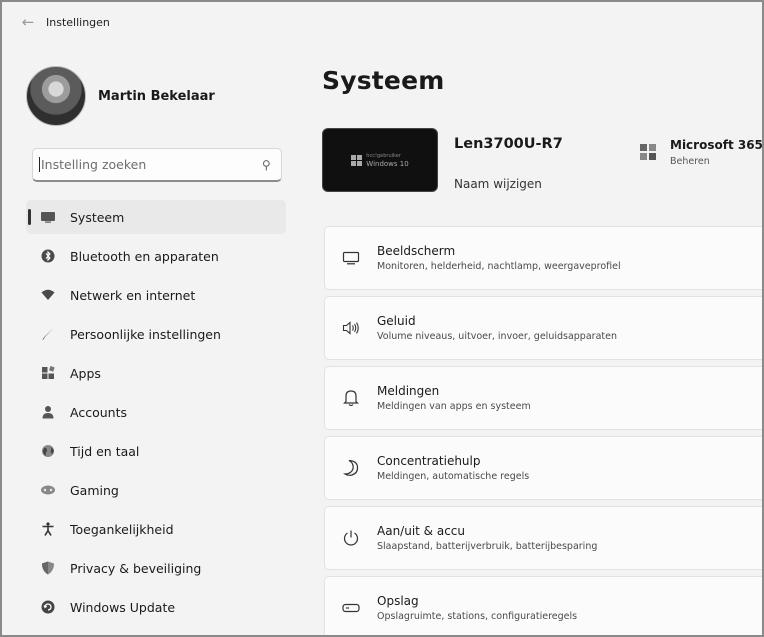 This screenshot has width=764, height=637. I want to click on search-icon: ⚲, so click(266, 165).